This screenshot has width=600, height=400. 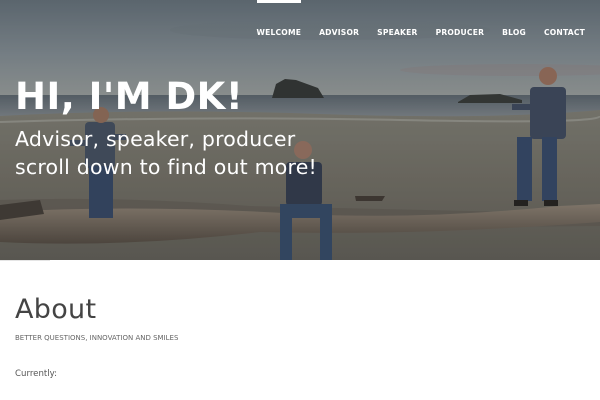 I want to click on about-subheading: BETTER QUESTIONS, INNOVATION AND SMILES, so click(x=97, y=338).